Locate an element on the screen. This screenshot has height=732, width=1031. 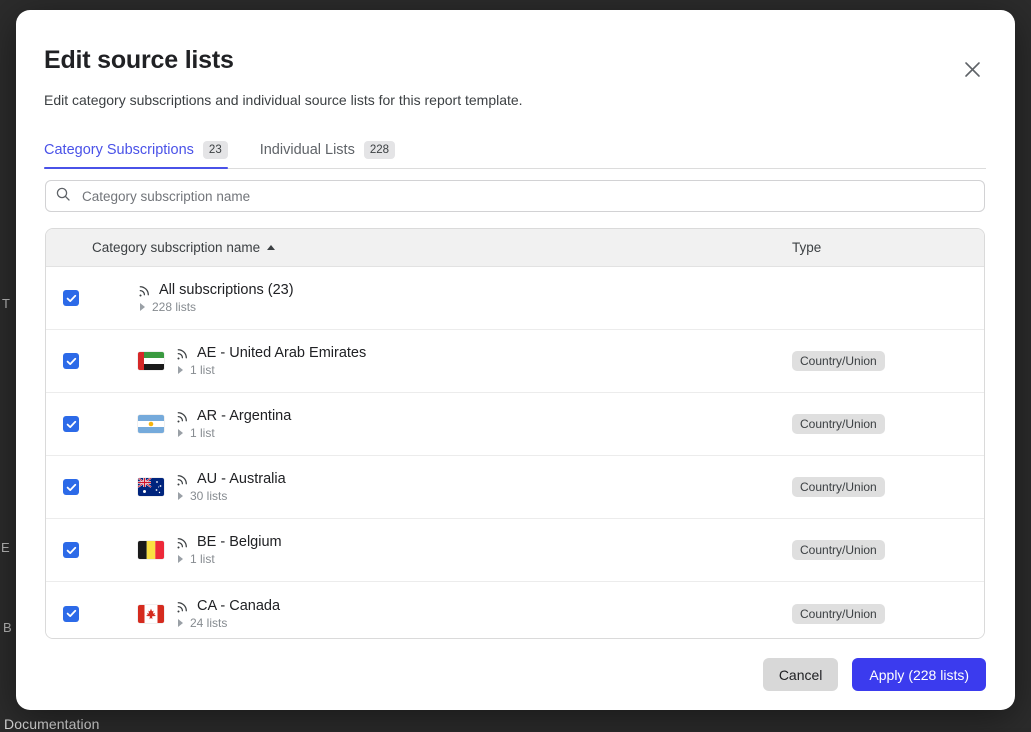
dialog-title: Edit source lists is located at coordinates (139, 60).